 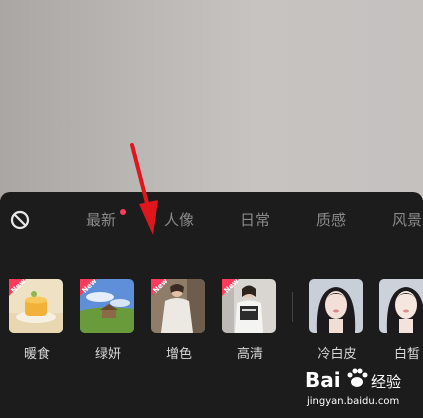 What do you see at coordinates (323, 380) in the screenshot?
I see `watermark-brand: Bai` at bounding box center [323, 380].